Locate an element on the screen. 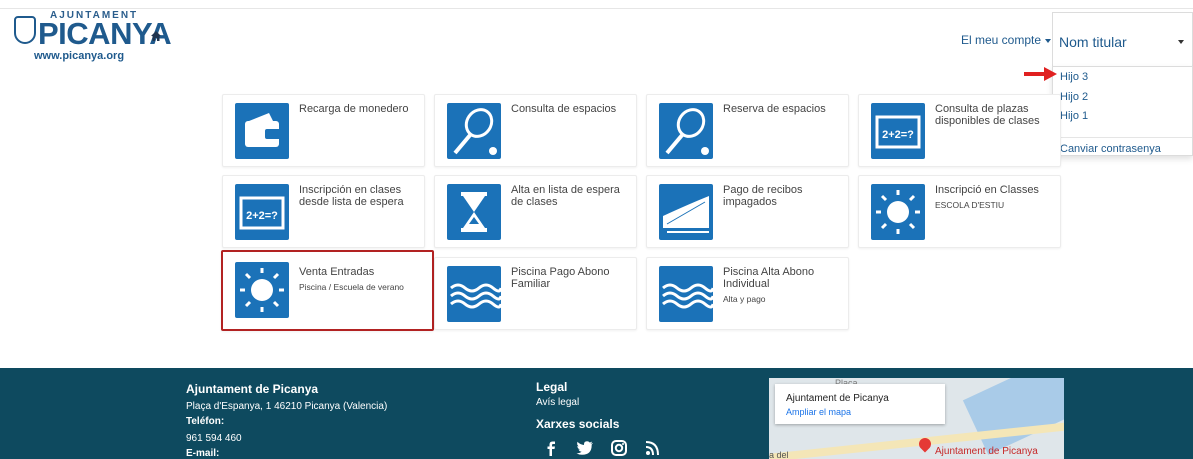 The image size is (1193, 459). tile-subtitle: Piscina / Escuela de verano is located at coordinates (351, 287).